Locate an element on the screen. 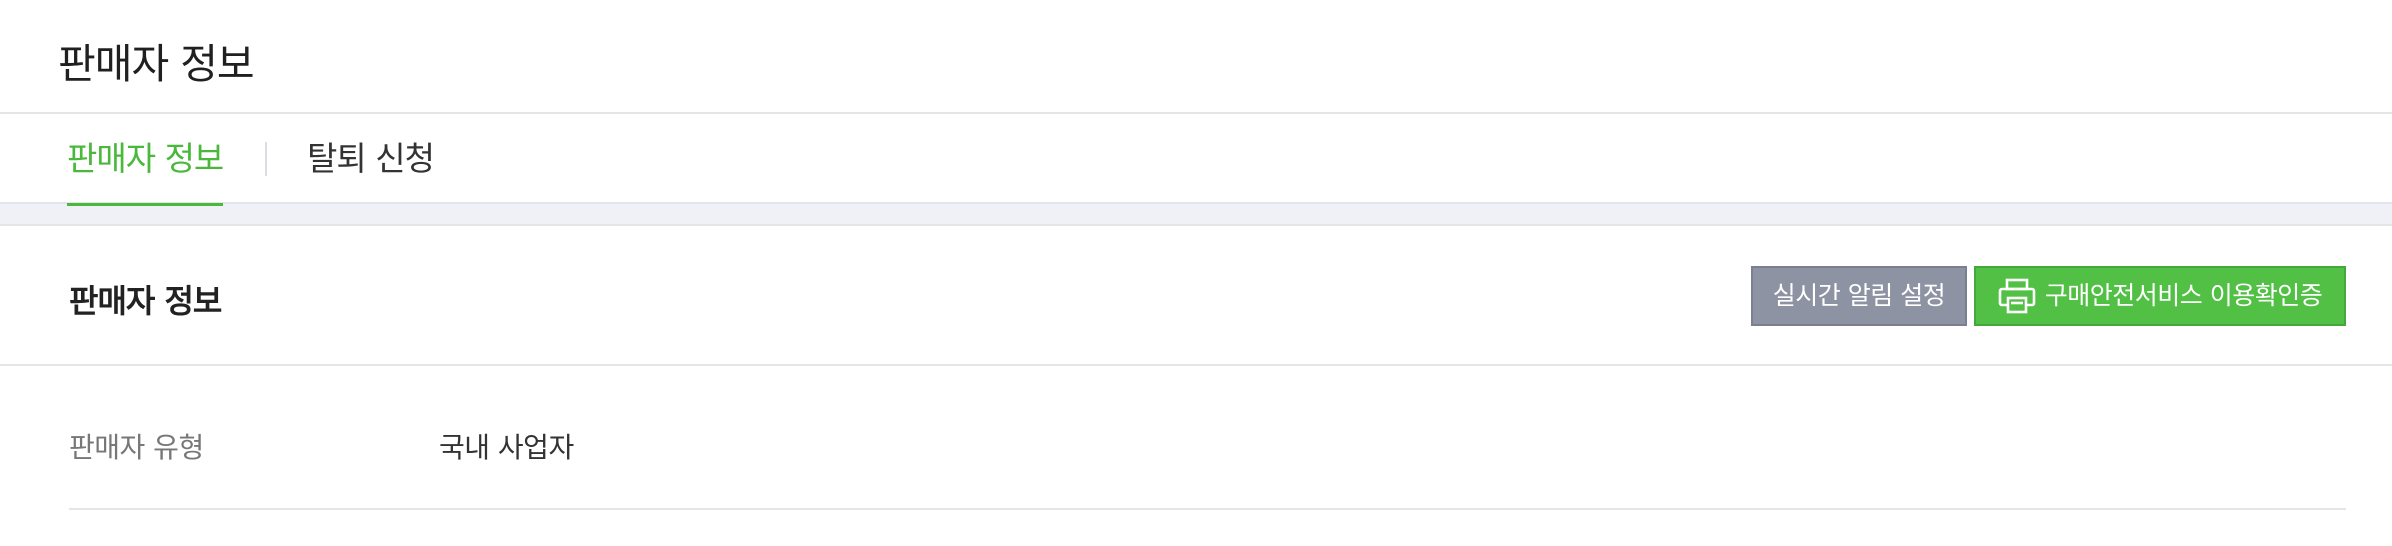 This screenshot has width=2392, height=546. tab-divider is located at coordinates (266, 159).